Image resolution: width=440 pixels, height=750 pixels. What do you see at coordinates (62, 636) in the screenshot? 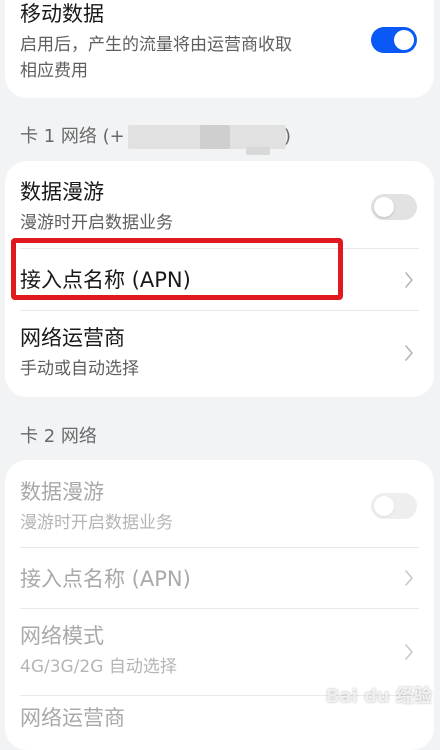
I see `sim2-network-mode-title: 网络模式` at bounding box center [62, 636].